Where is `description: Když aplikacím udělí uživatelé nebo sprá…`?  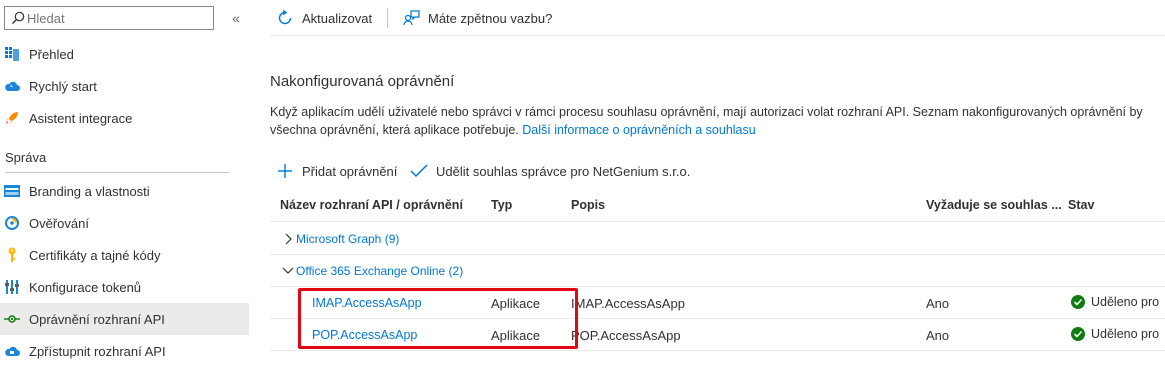 description: Když aplikacím udělí uživatelé nebo sprá… is located at coordinates (717, 121).